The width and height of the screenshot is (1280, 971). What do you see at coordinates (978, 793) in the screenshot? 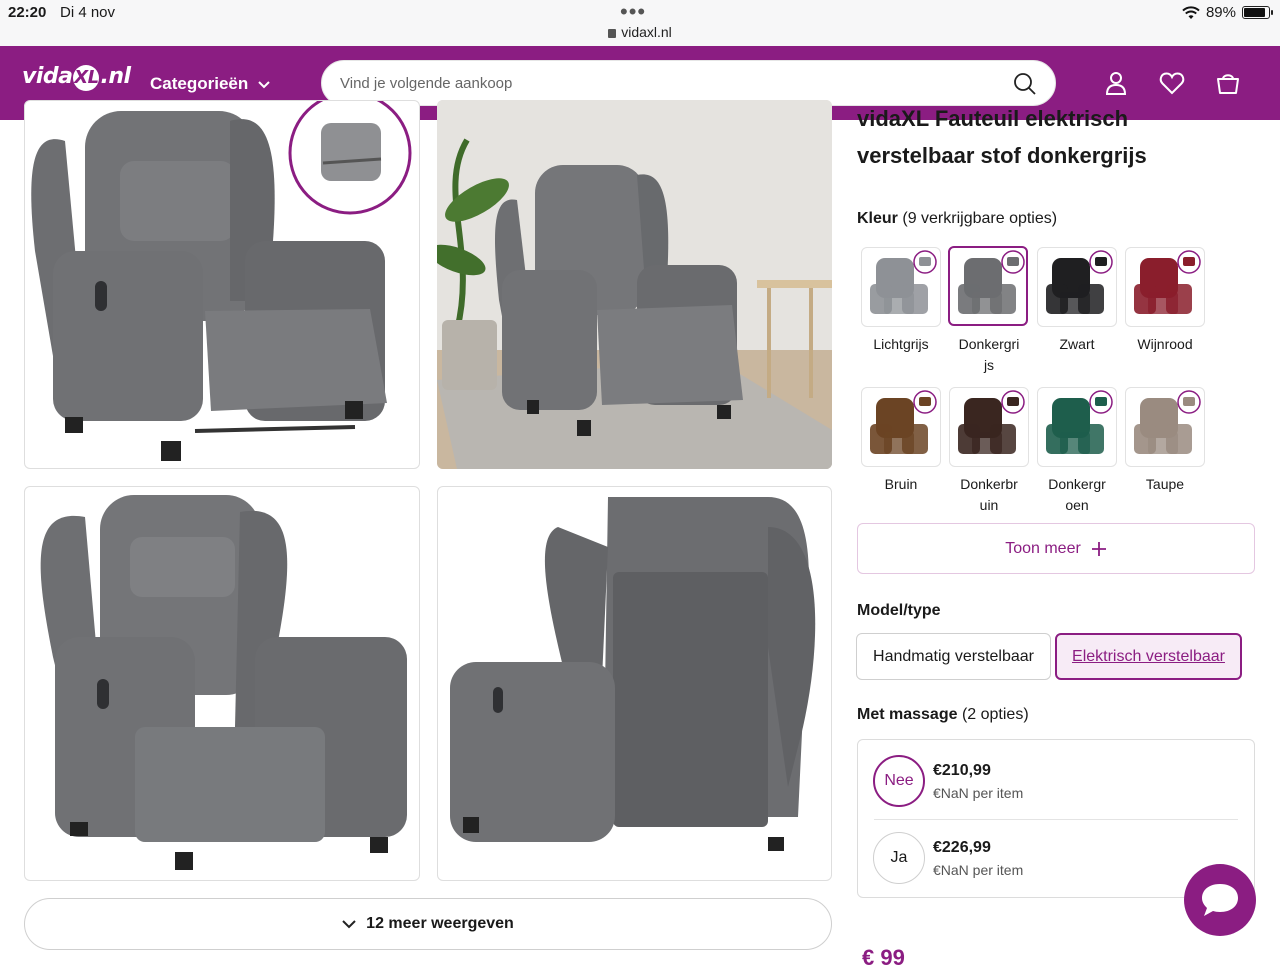
I see `unit-price-nee: €NaN per item` at bounding box center [978, 793].